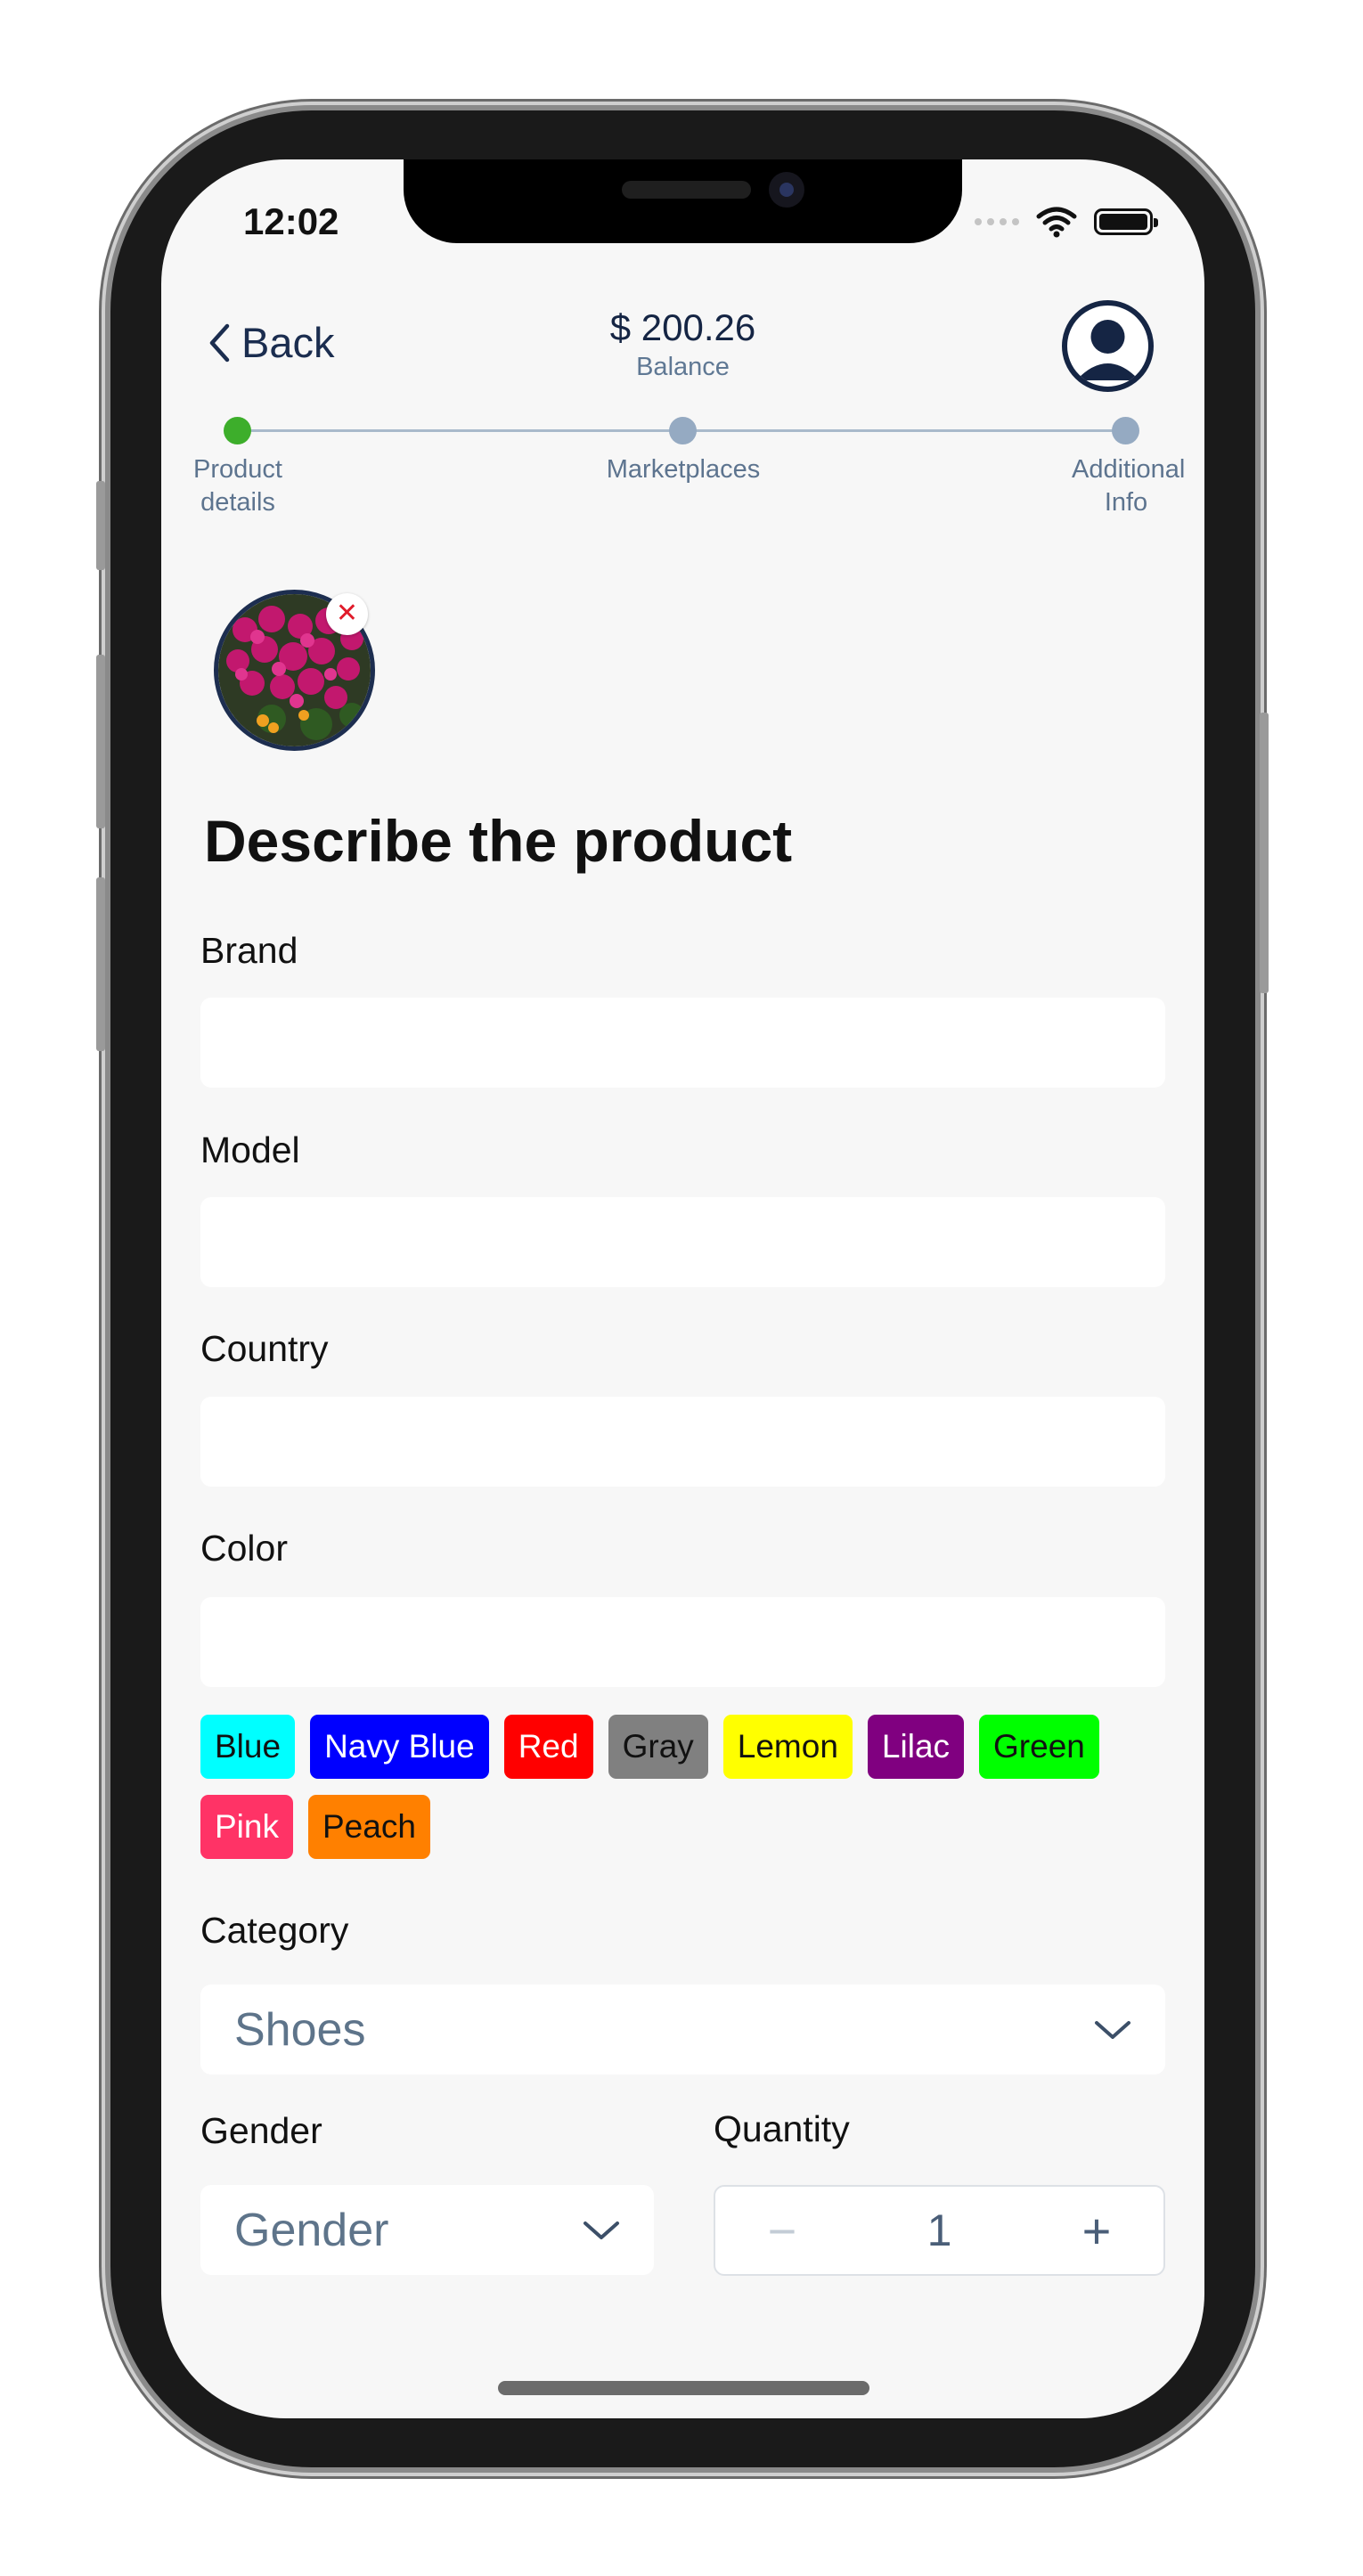  Describe the element at coordinates (548, 1747) in the screenshot. I see `color-chip: Red` at that location.